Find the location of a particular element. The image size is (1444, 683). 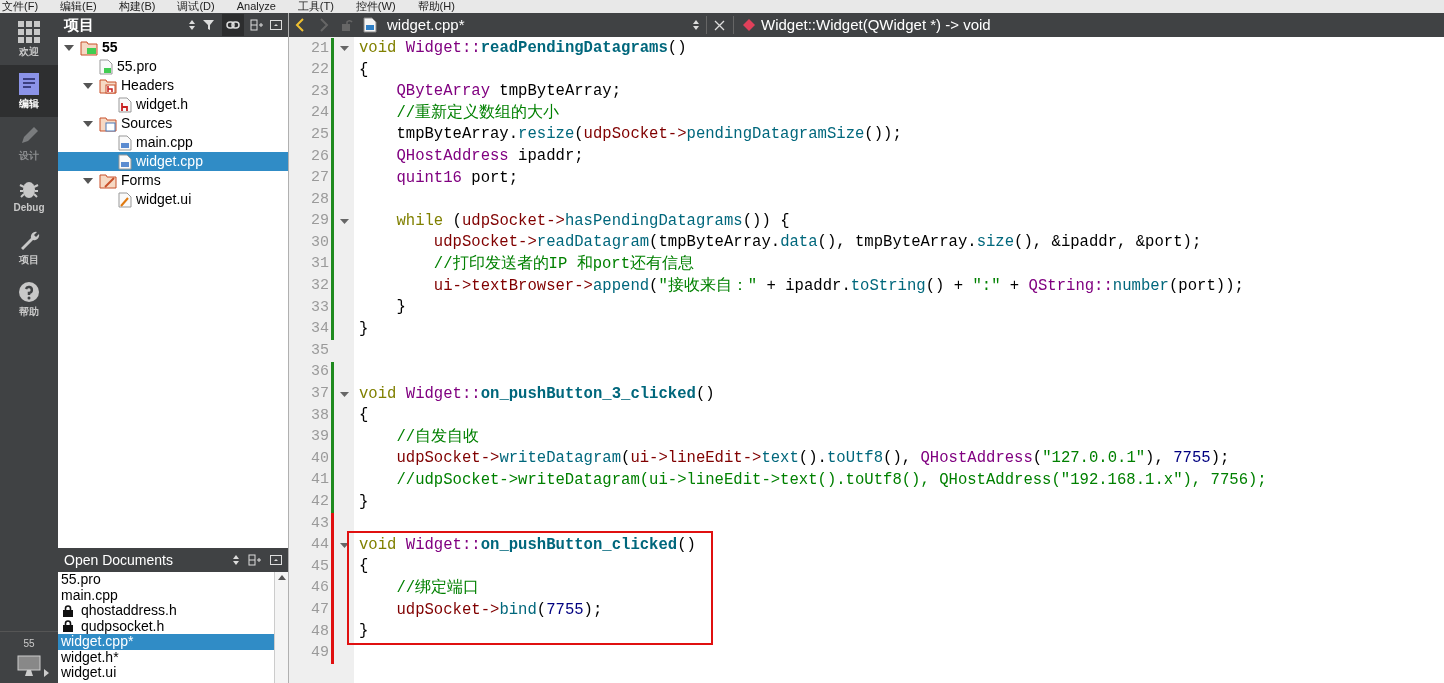

document-item: widget.ui is located at coordinates (166, 673).